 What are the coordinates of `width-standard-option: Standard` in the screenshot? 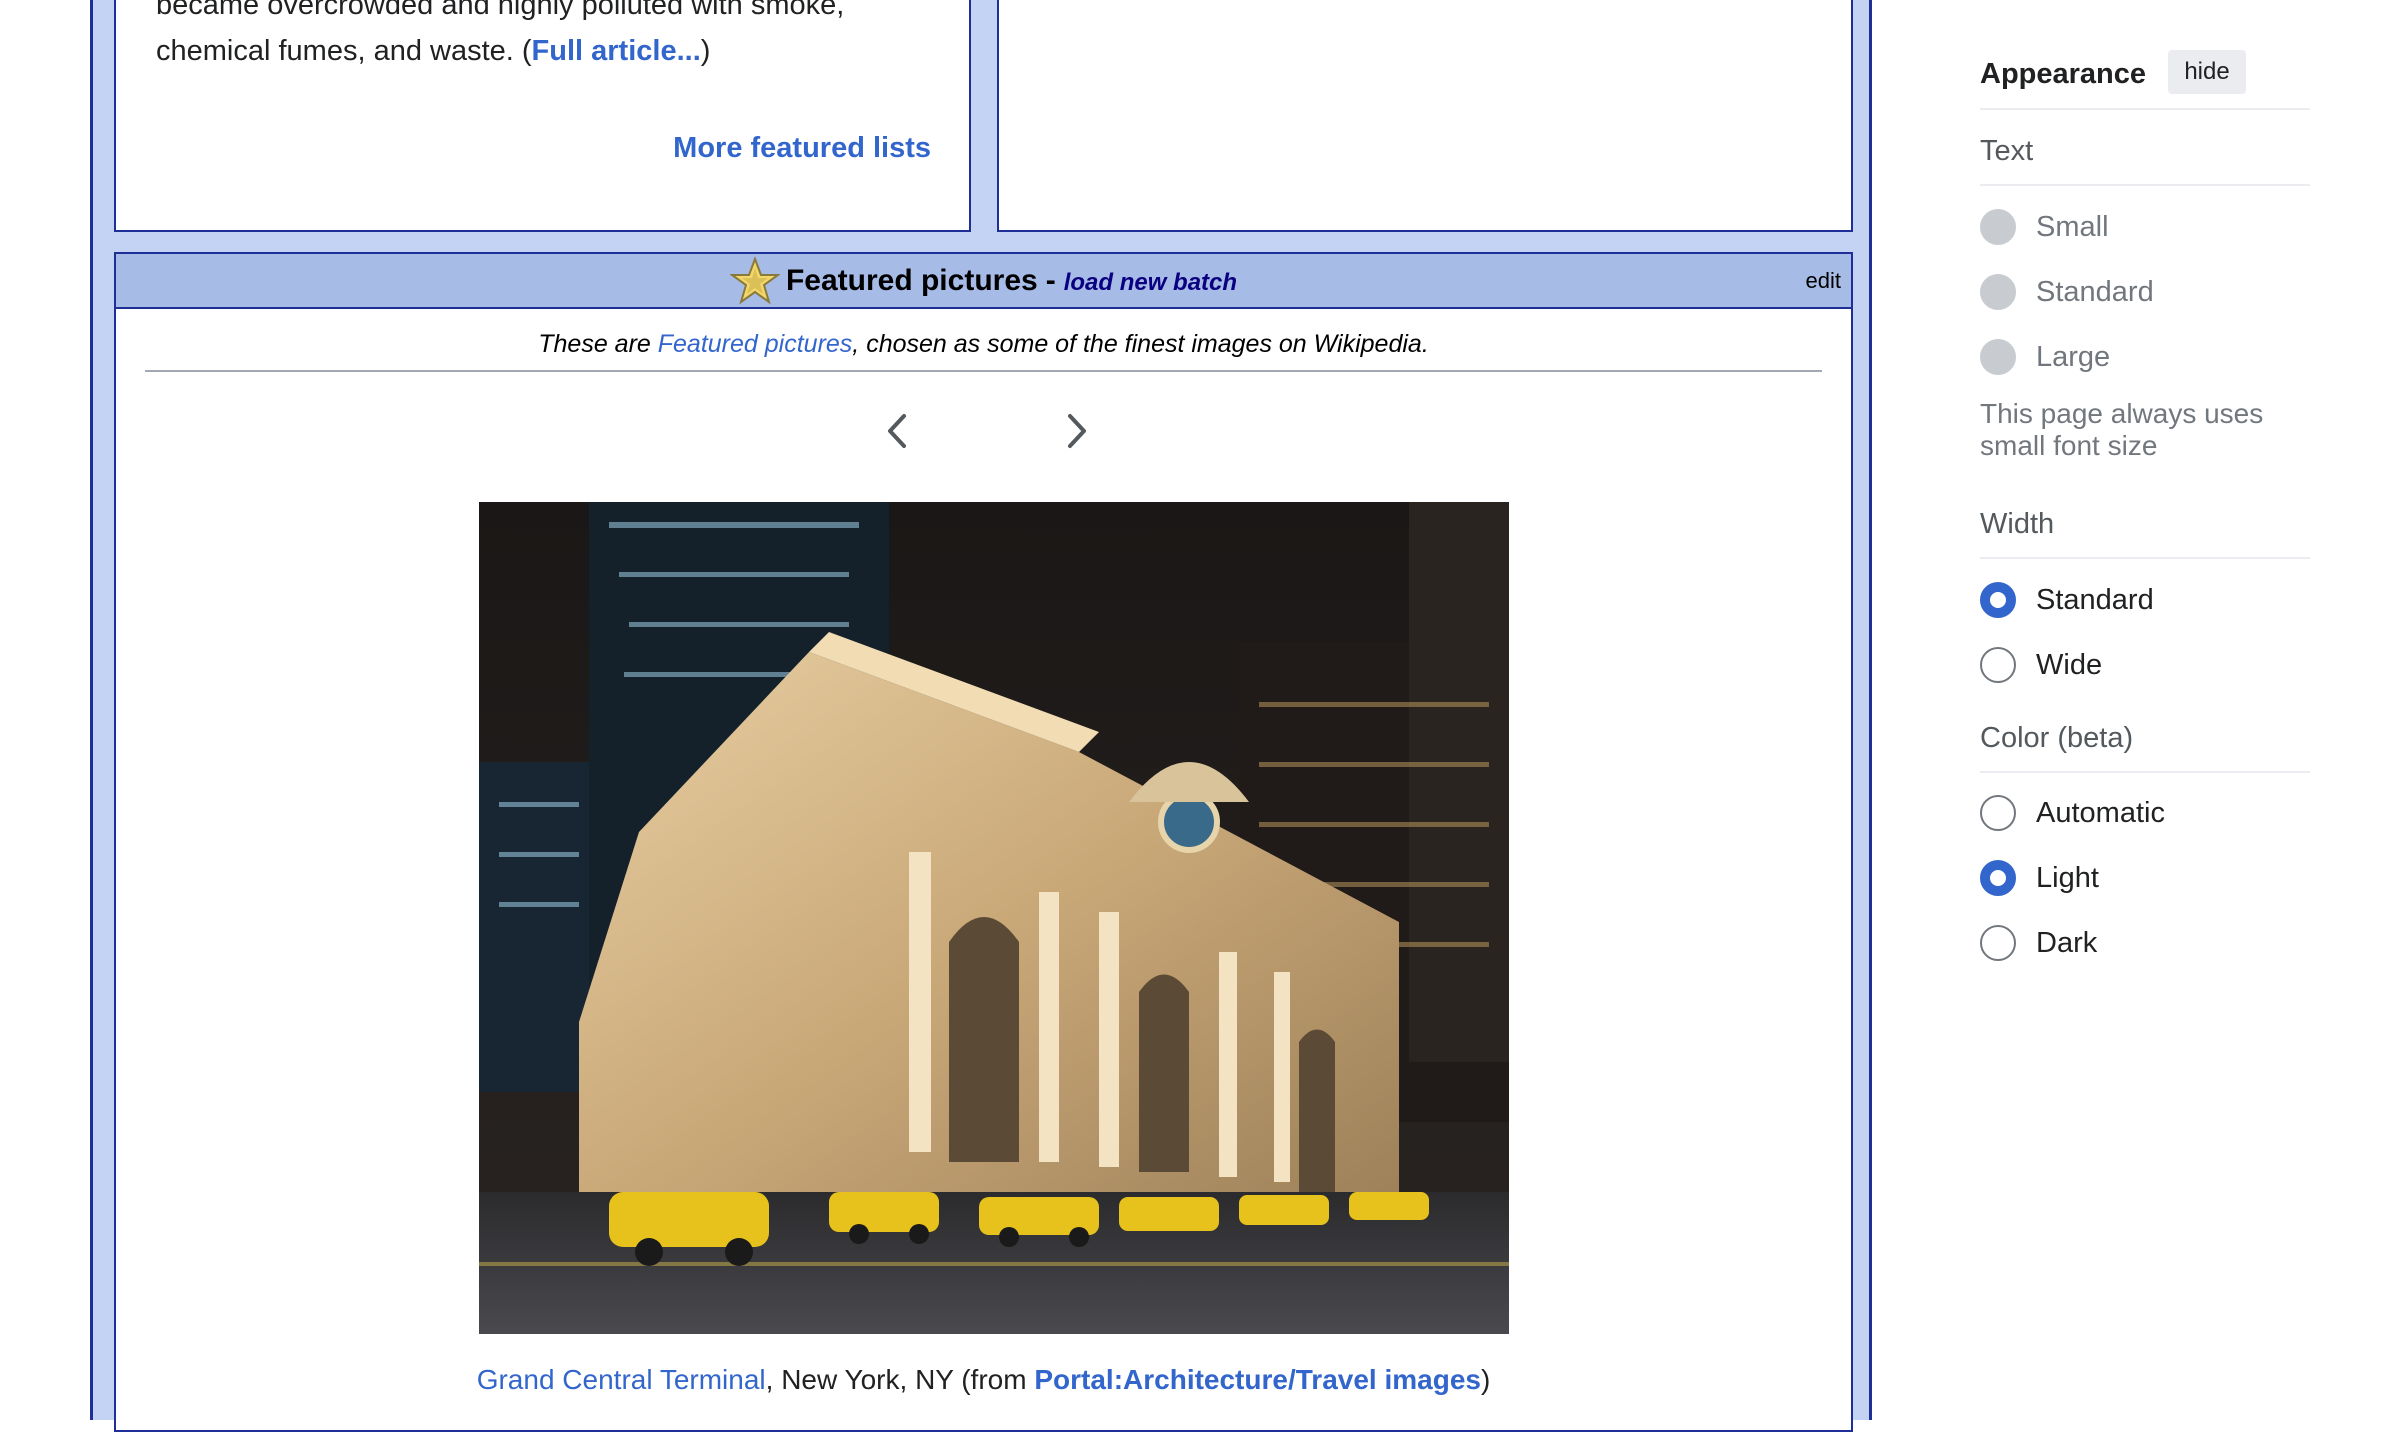 It's located at (2067, 600).